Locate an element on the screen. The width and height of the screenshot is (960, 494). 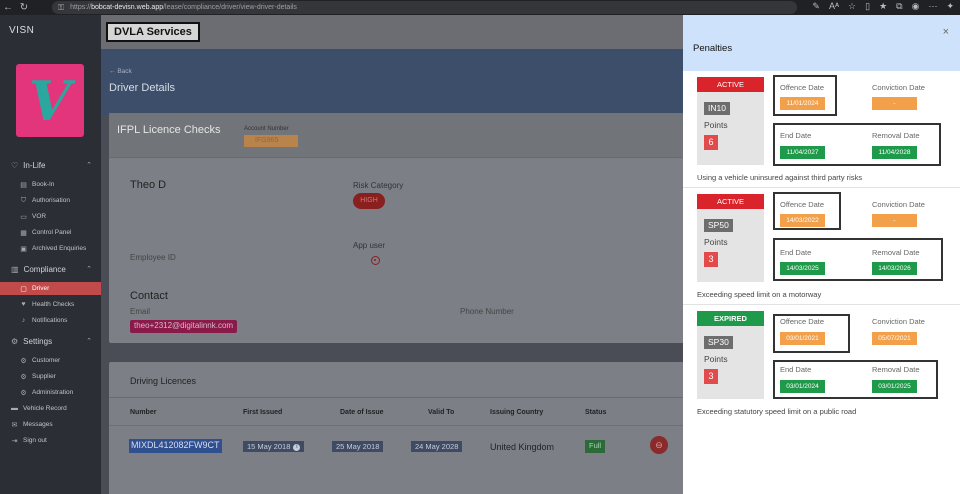
copilot-icon: ✦ is located at coordinates (950, 6).